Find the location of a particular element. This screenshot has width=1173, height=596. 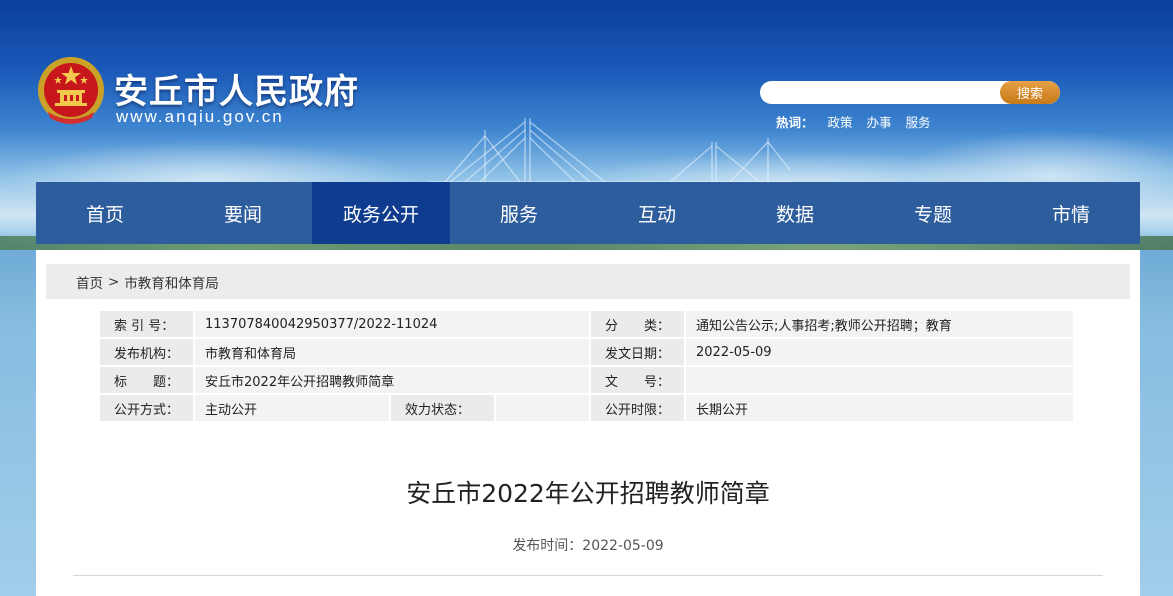

main-nav: 首页 要闻 政务公开 服务 互动 数据 专题 市情 is located at coordinates (588, 213).